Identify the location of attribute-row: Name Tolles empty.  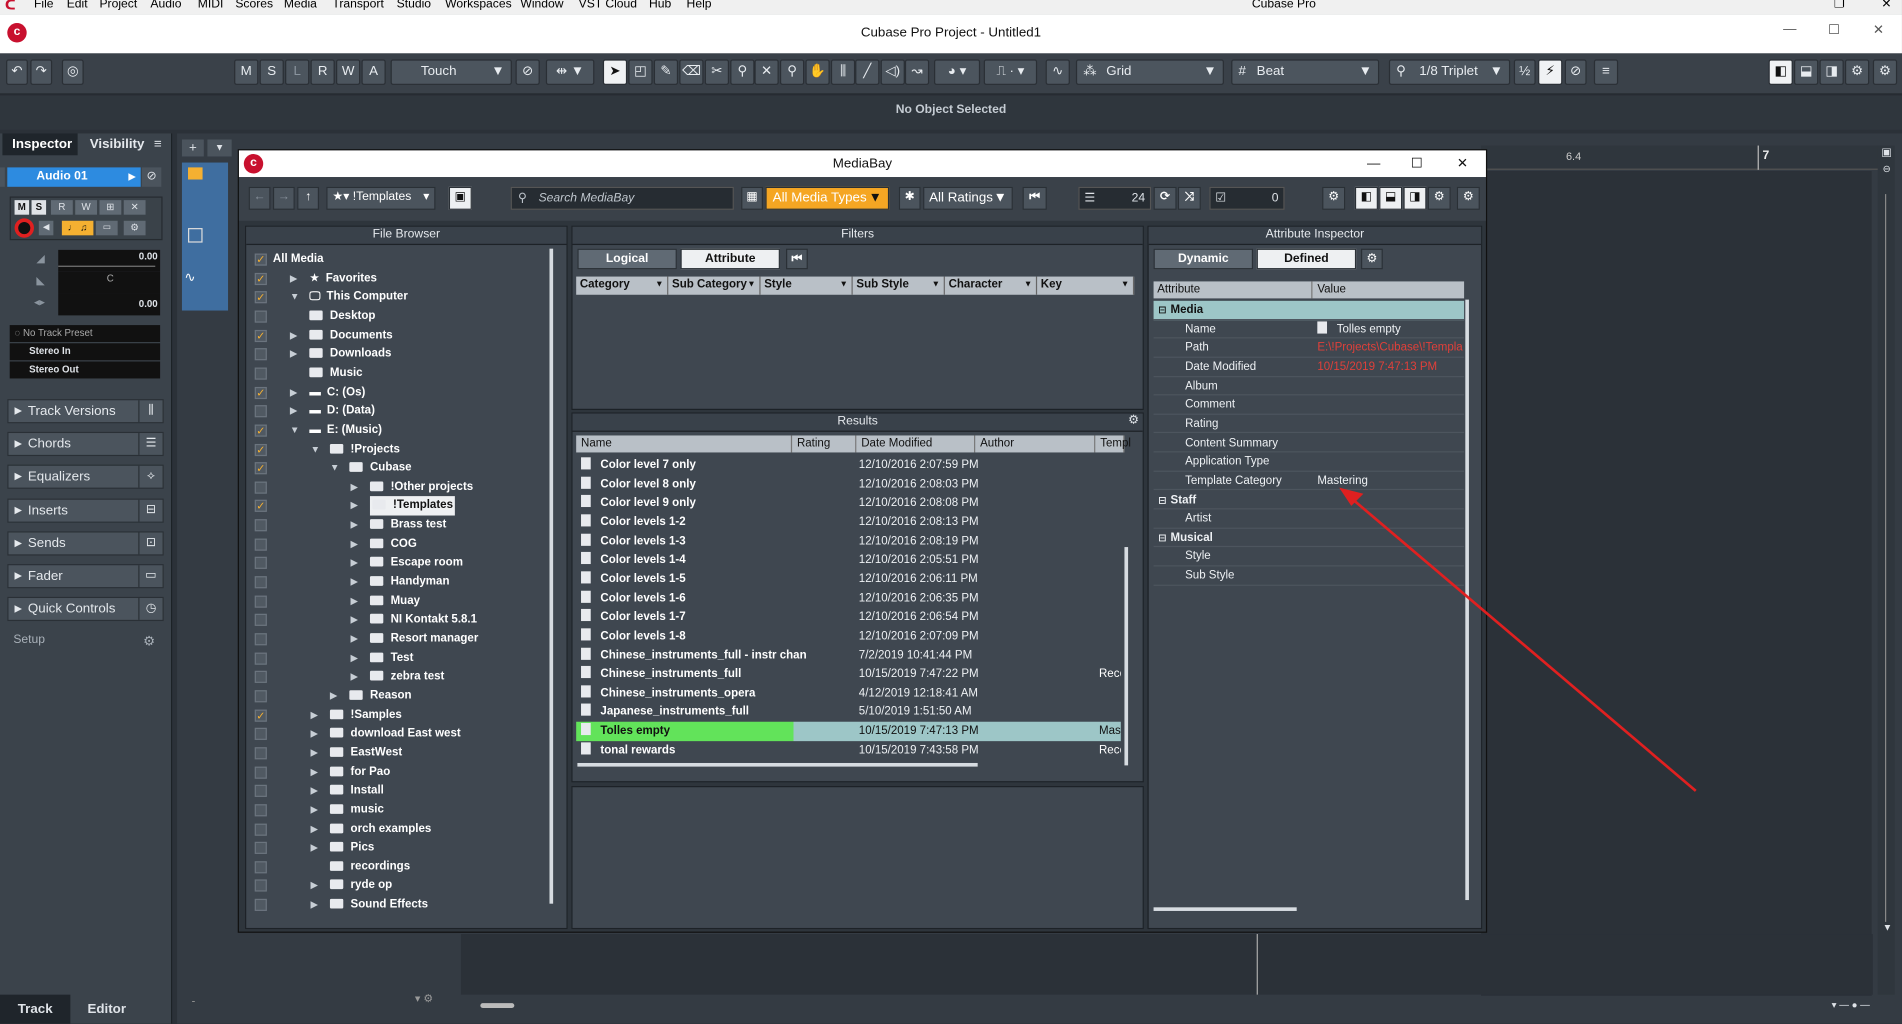
(1309, 329).